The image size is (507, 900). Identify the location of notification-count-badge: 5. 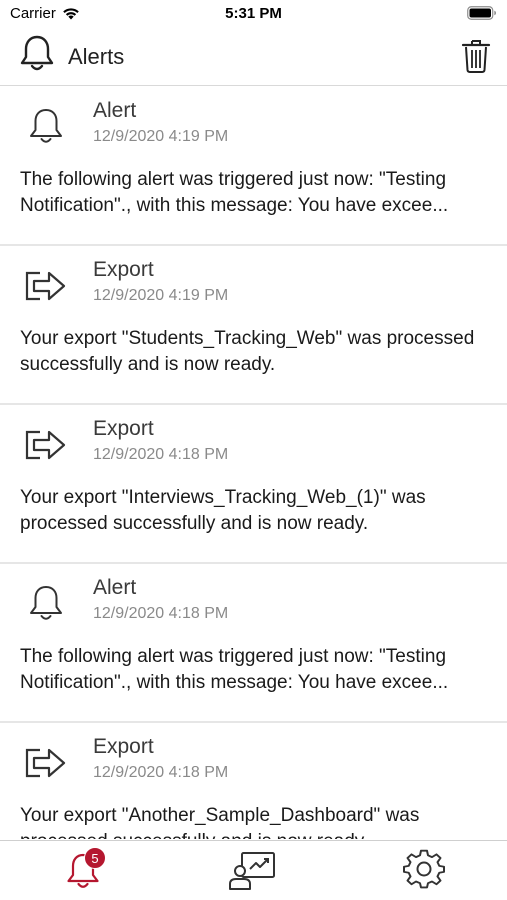
(95, 858).